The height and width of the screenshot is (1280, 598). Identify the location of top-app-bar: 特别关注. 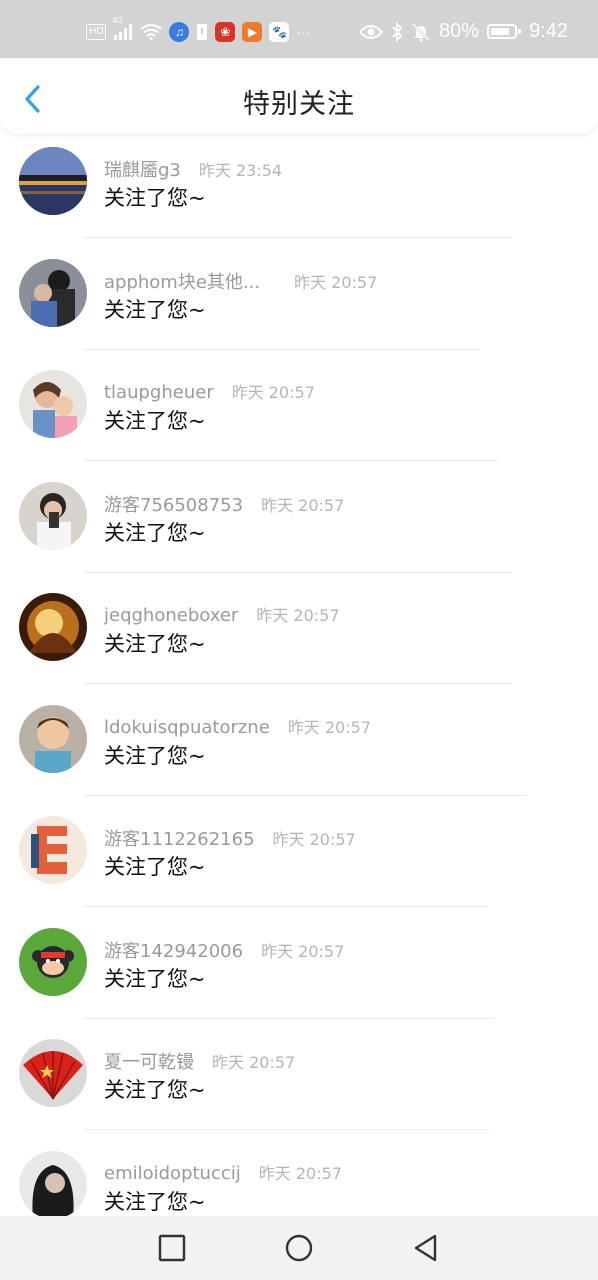
(299, 96).